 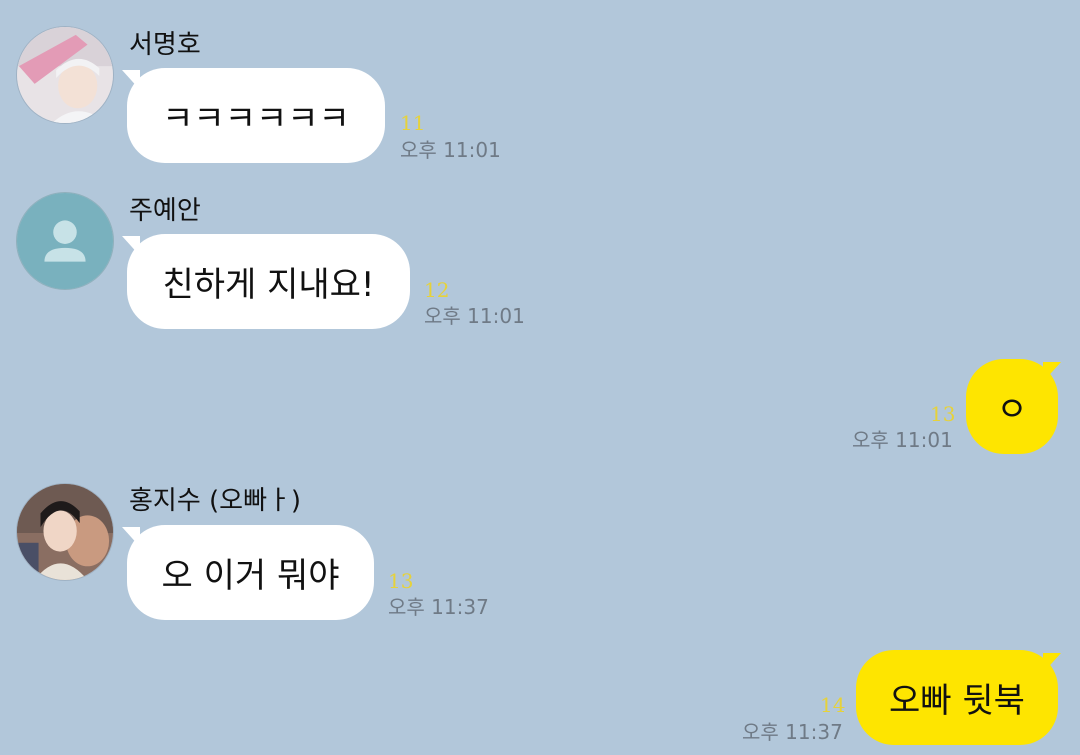 What do you see at coordinates (215, 501) in the screenshot?
I see `sender-name: 홍지수 (오빠ㅏ)` at bounding box center [215, 501].